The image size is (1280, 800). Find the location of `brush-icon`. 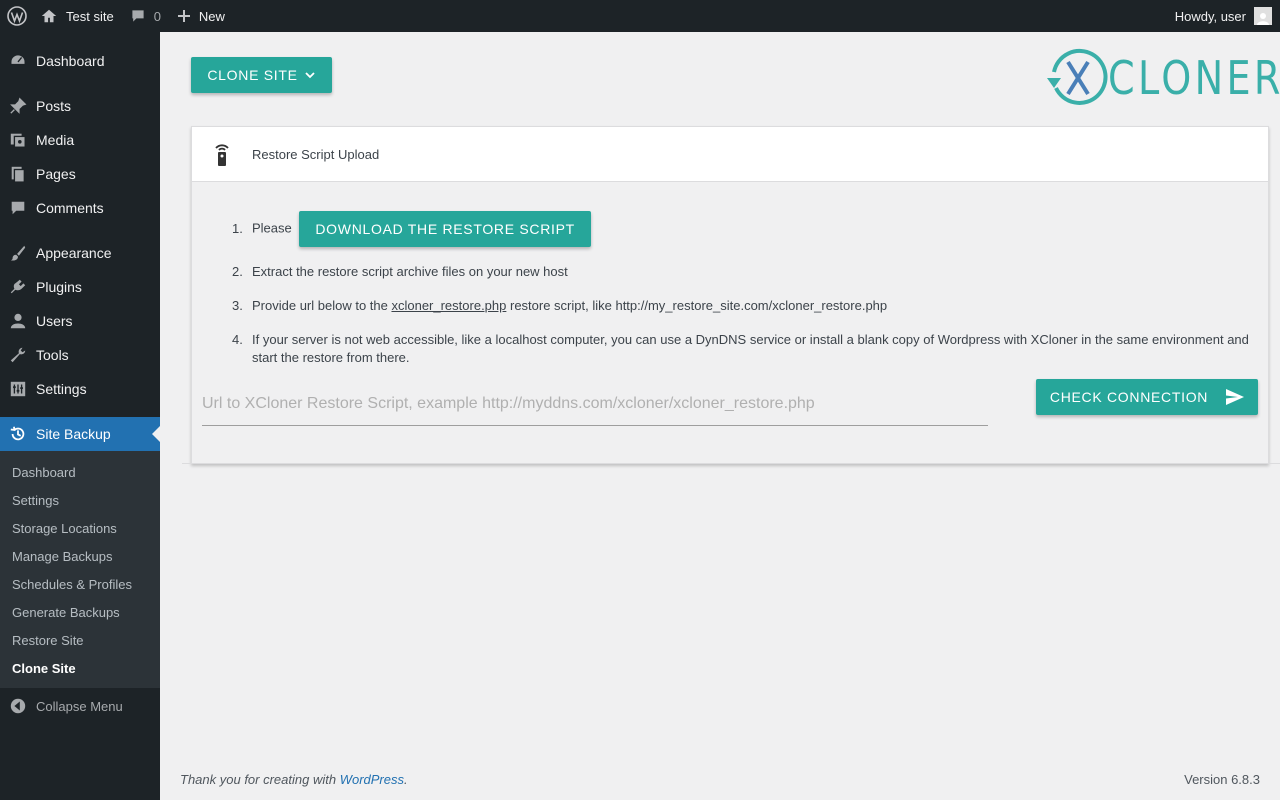

brush-icon is located at coordinates (18, 253).